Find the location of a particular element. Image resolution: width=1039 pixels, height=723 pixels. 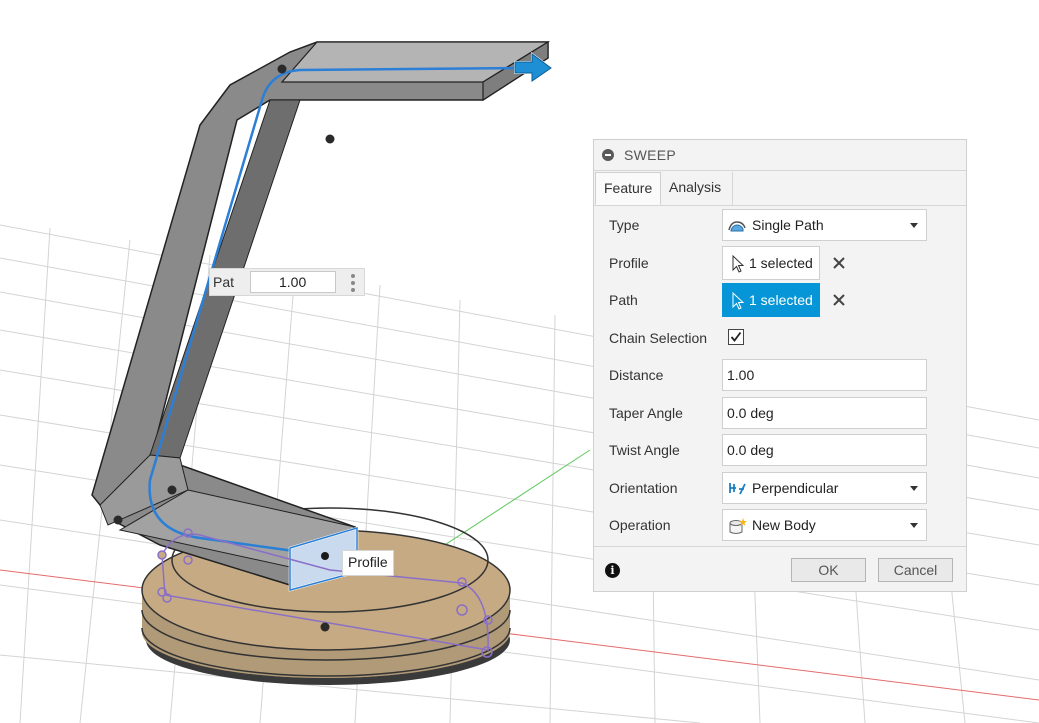

clear-path-icon is located at coordinates (839, 300).